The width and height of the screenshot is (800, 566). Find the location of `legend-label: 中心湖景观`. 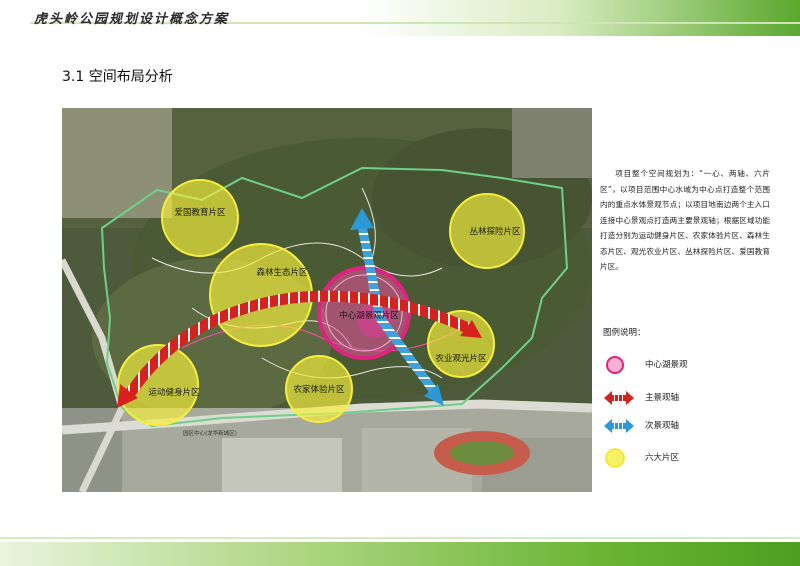

legend-label: 中心湖景观 is located at coordinates (666, 365).